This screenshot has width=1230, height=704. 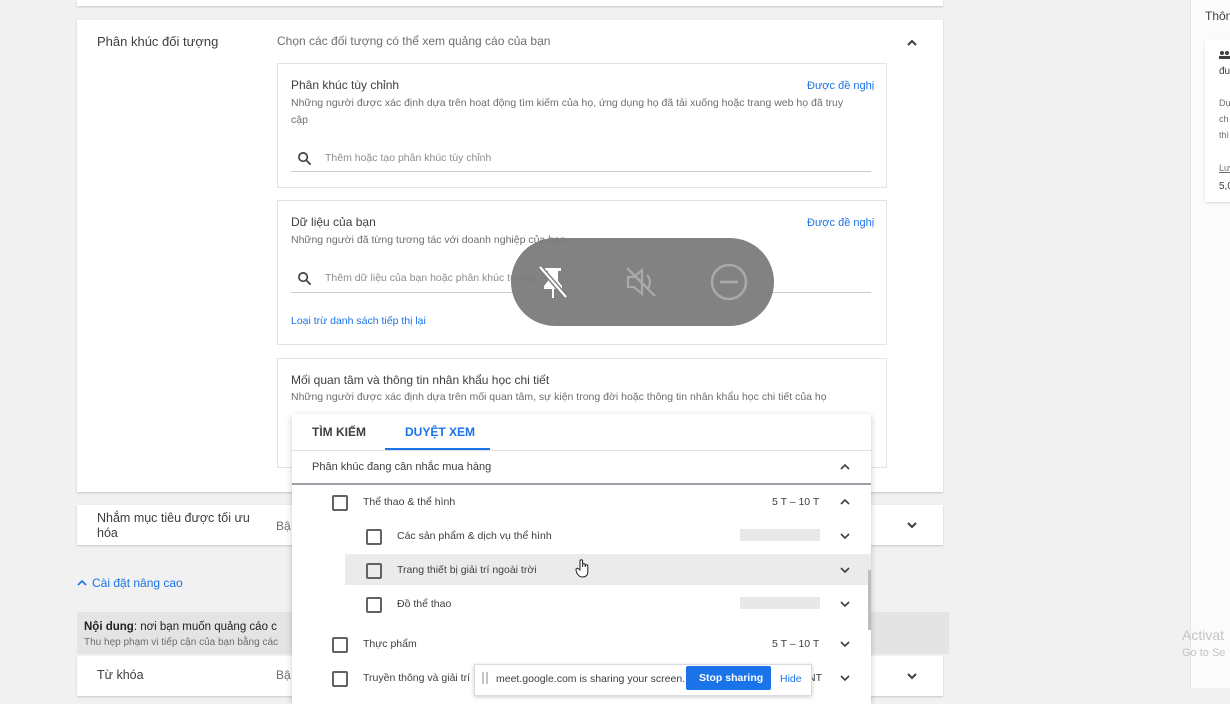 I want to click on audience-section-title: Phân khúc đối tượng, so click(x=158, y=41).